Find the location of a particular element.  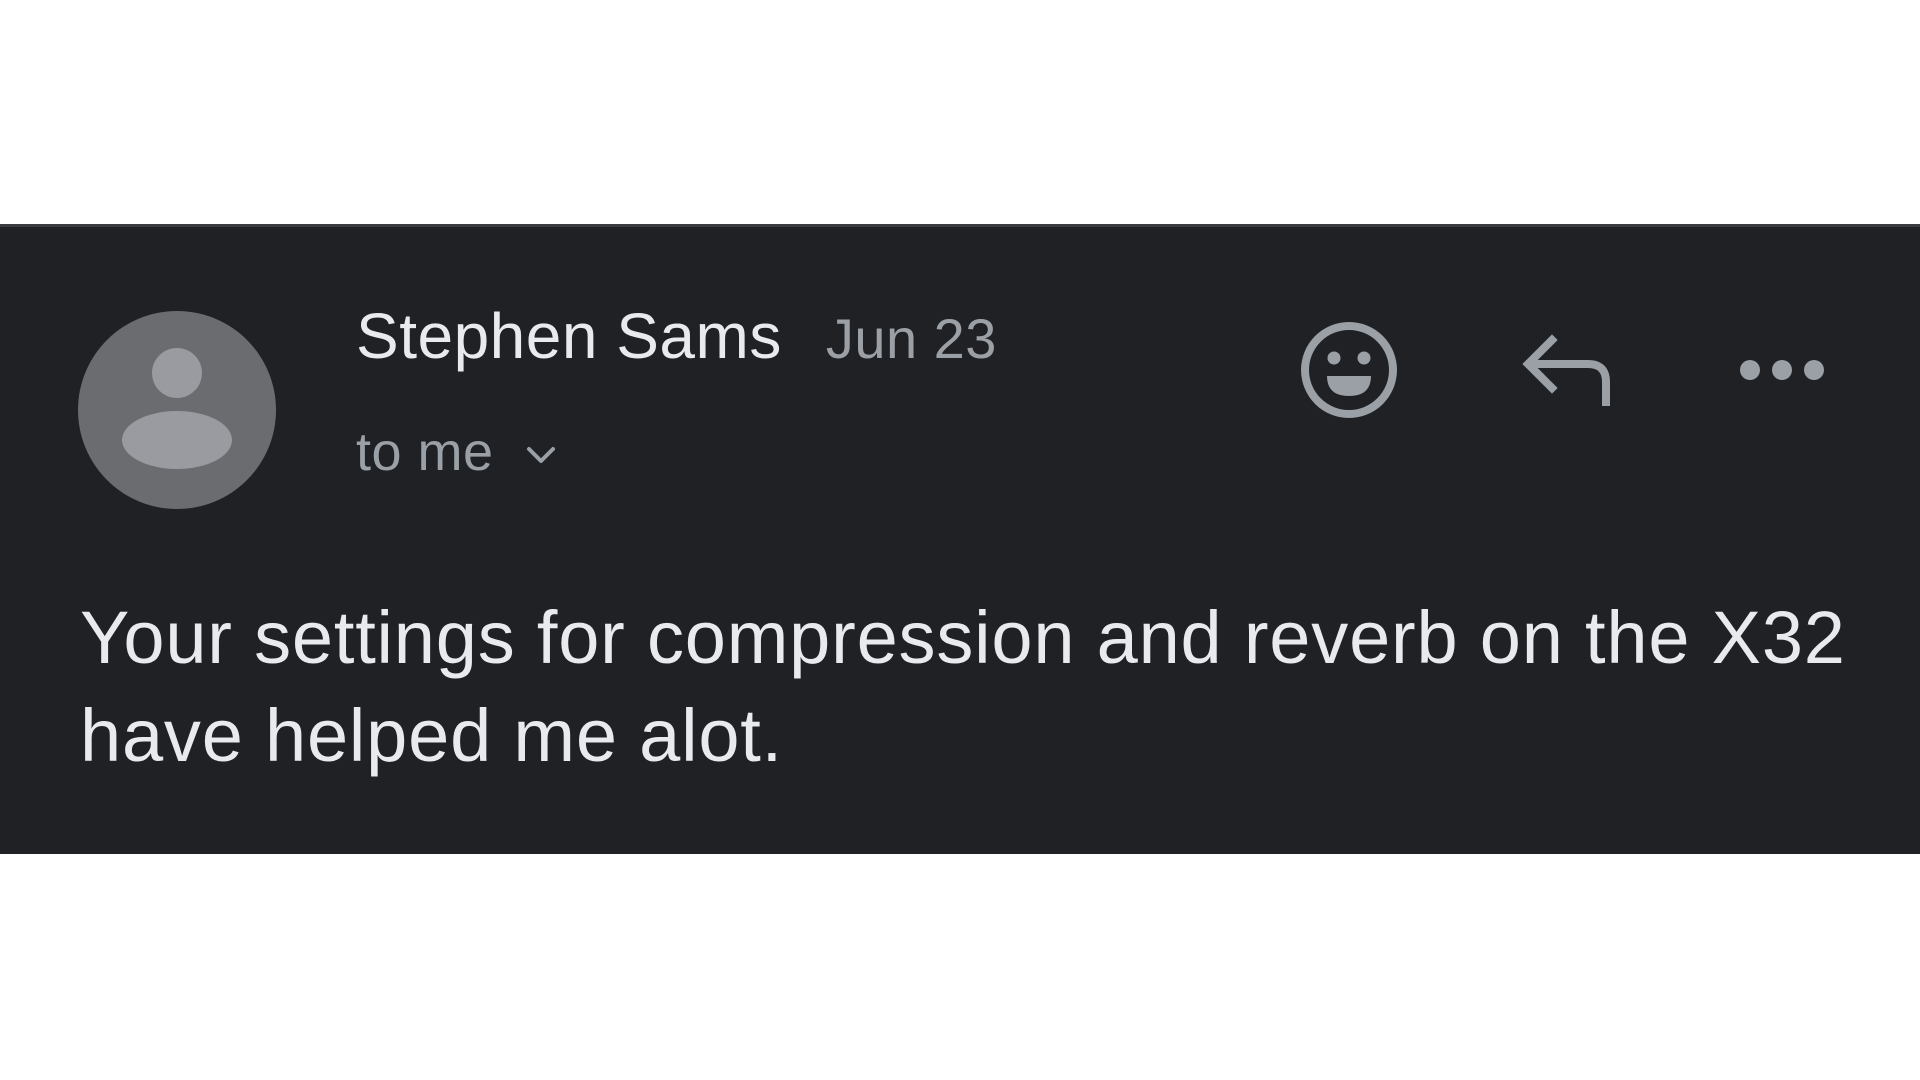

add-reaction-button is located at coordinates (1349, 372).